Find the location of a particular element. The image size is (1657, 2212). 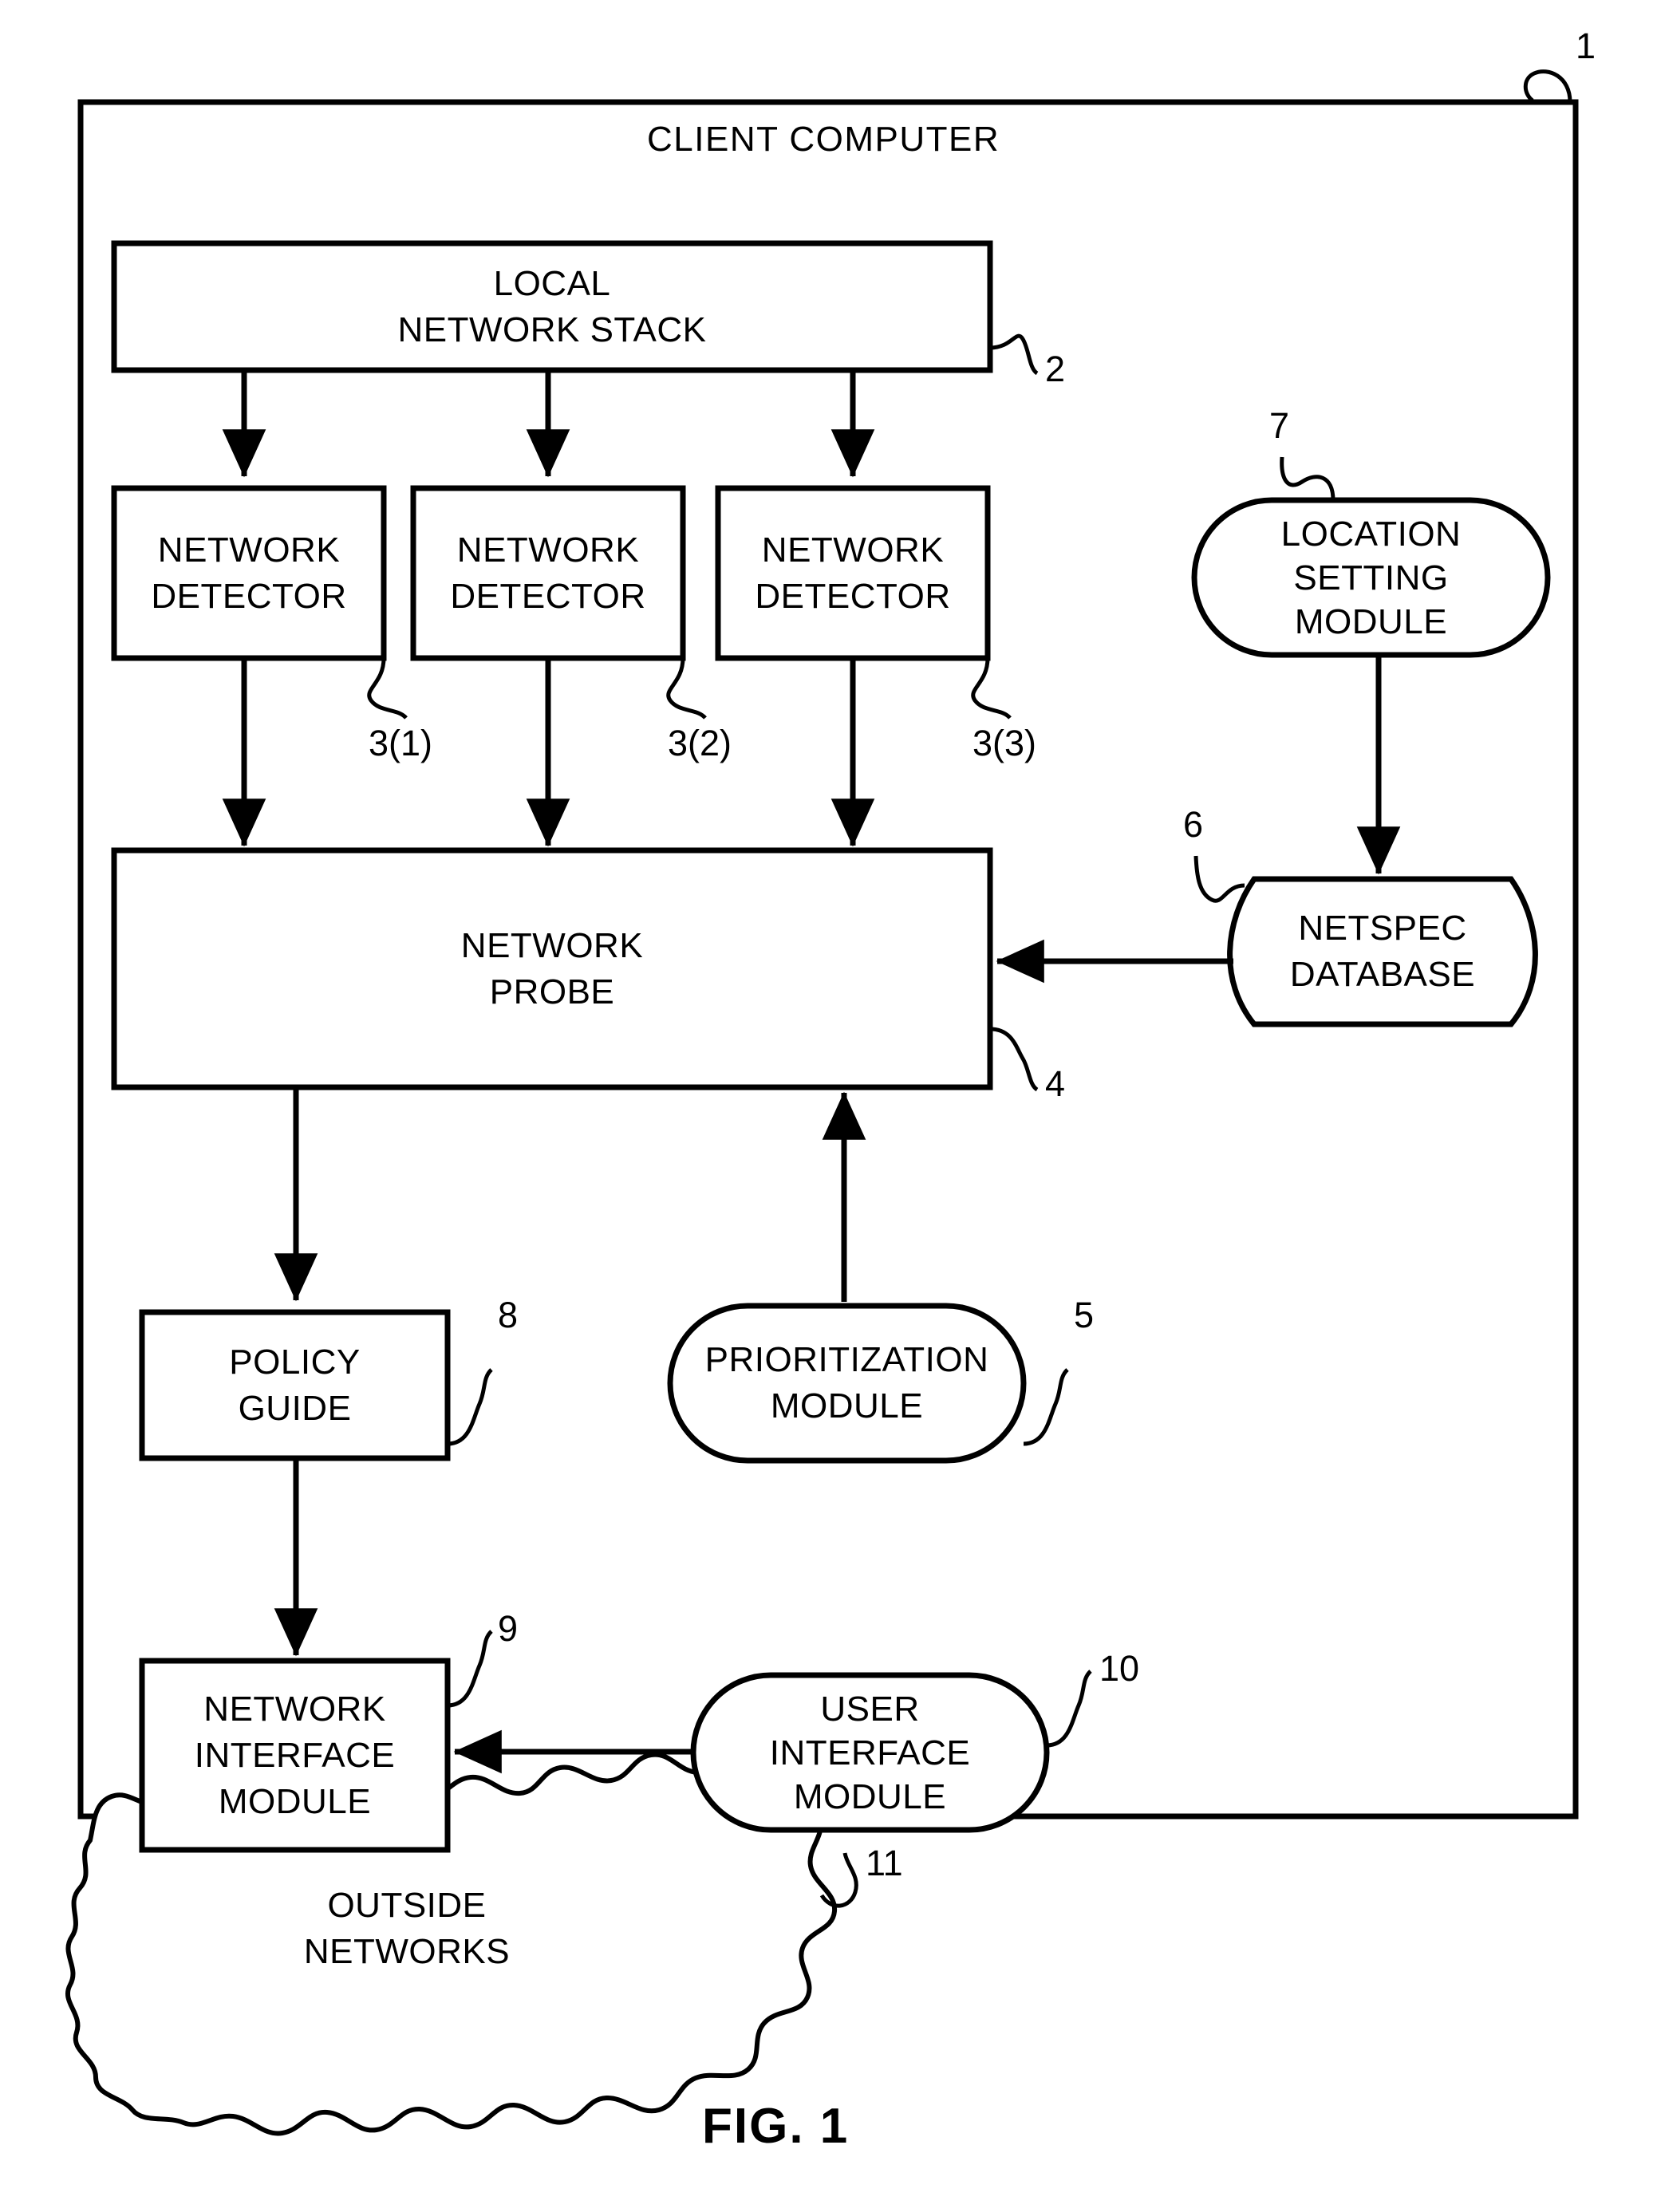

ref-number-9: 9 is located at coordinates (508, 1629).